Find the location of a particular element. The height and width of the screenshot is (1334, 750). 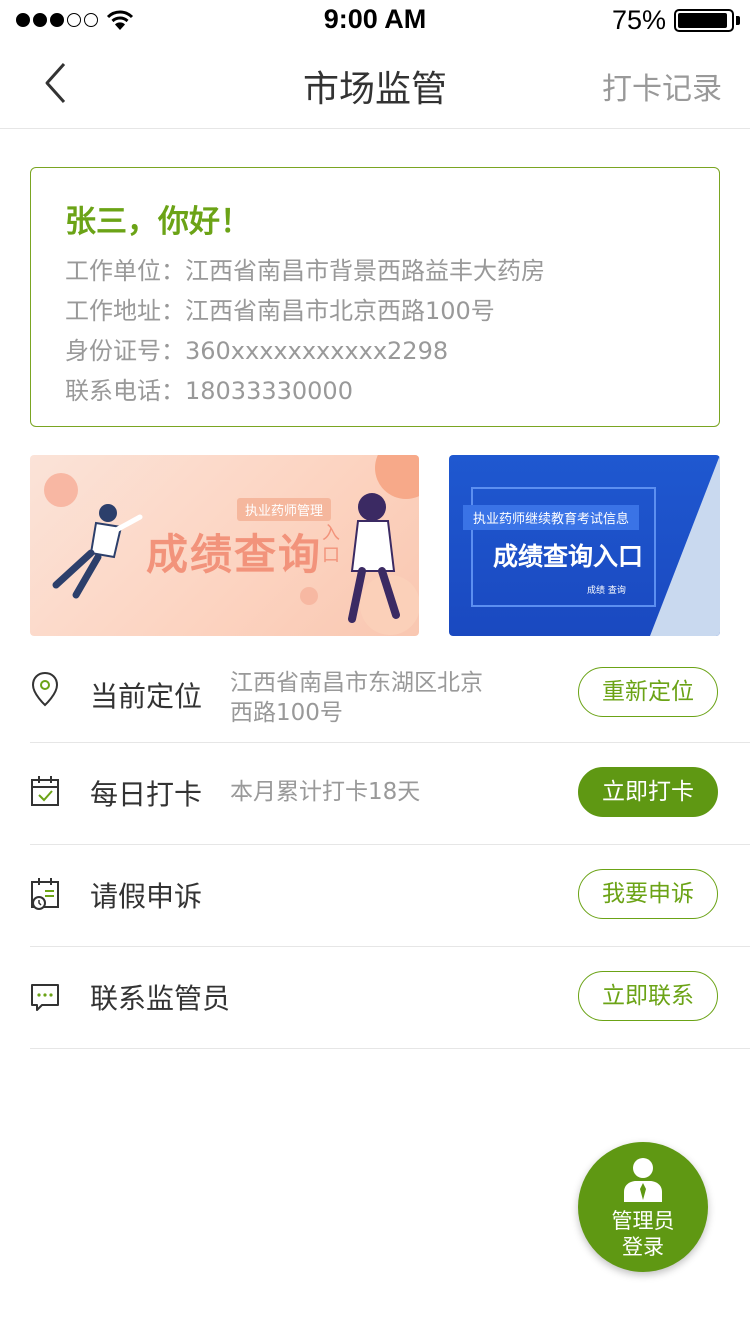

banner-title: 成绩查询 is located at coordinates (234, 554).